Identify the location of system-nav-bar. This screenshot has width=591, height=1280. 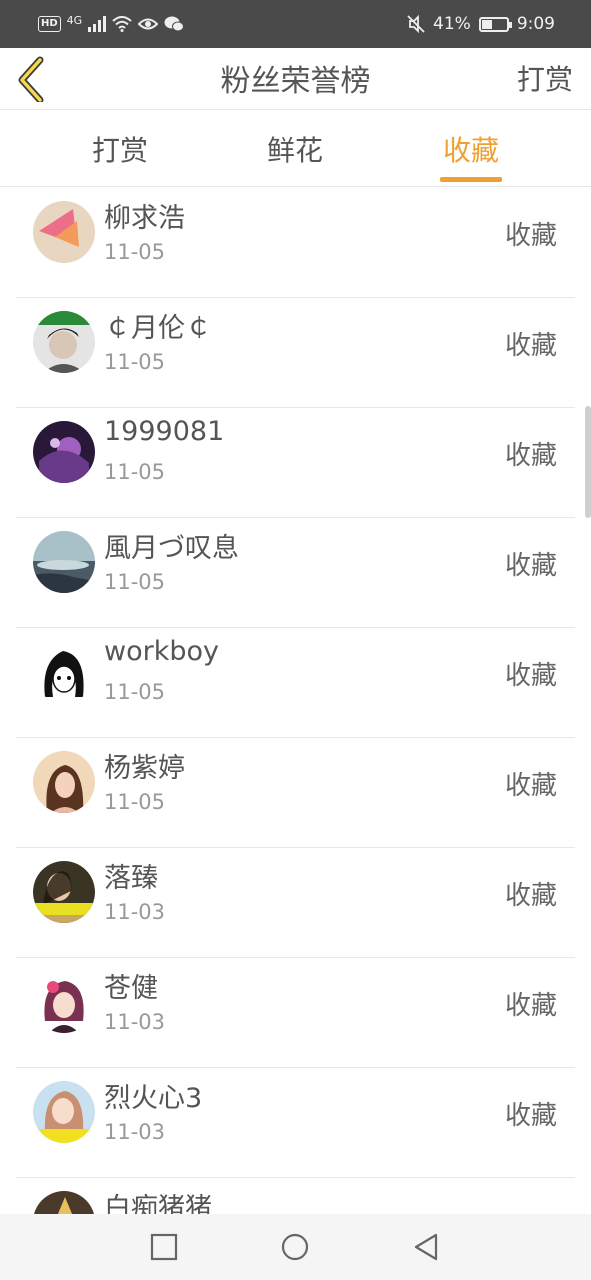
(295, 1247).